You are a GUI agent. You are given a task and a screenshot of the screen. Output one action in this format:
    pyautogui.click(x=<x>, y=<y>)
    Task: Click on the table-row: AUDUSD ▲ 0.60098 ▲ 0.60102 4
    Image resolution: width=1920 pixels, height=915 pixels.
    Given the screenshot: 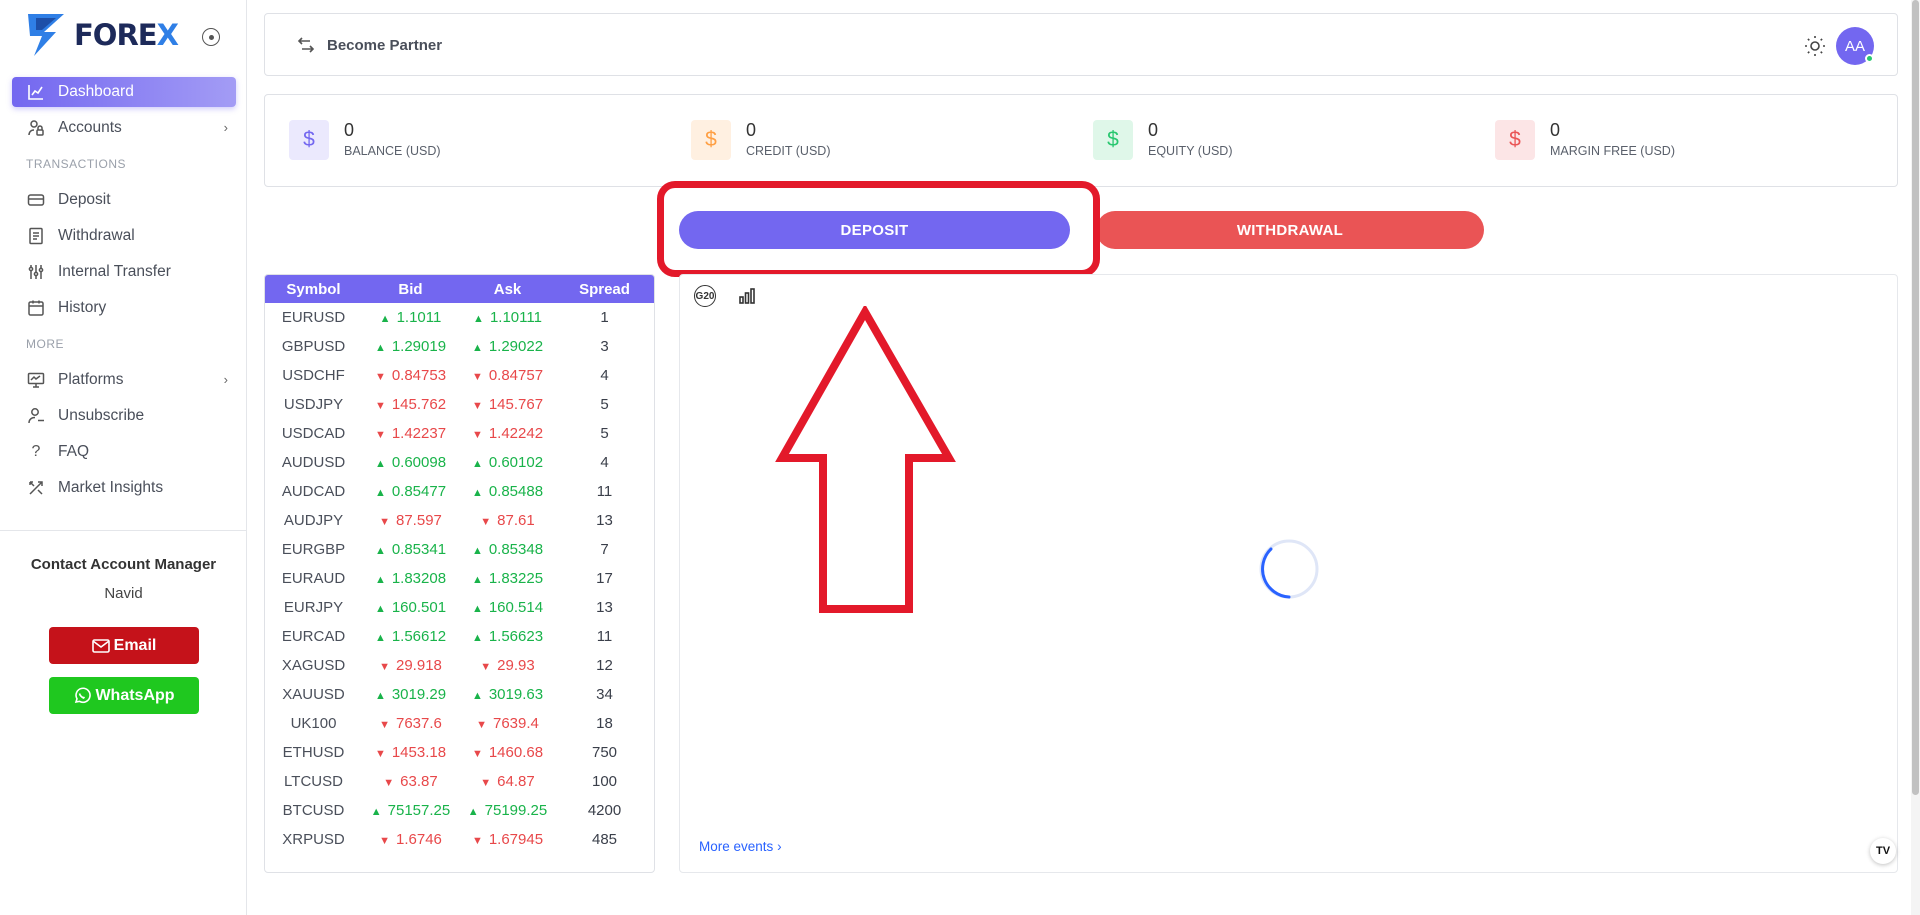 What is the action you would take?
    pyautogui.click(x=459, y=462)
    